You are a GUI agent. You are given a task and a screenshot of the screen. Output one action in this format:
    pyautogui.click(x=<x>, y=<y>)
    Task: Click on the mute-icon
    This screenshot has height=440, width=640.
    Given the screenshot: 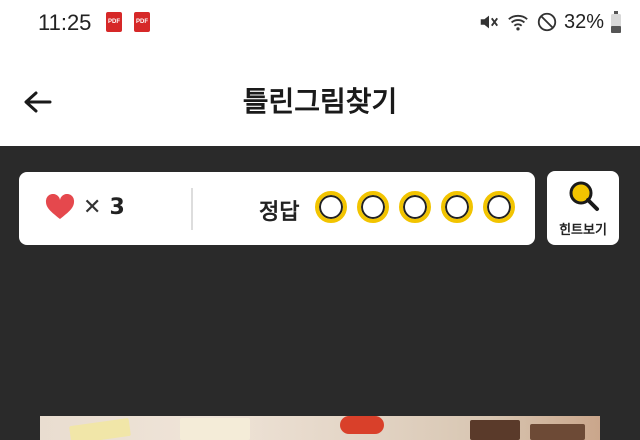 What is the action you would take?
    pyautogui.click(x=489, y=22)
    